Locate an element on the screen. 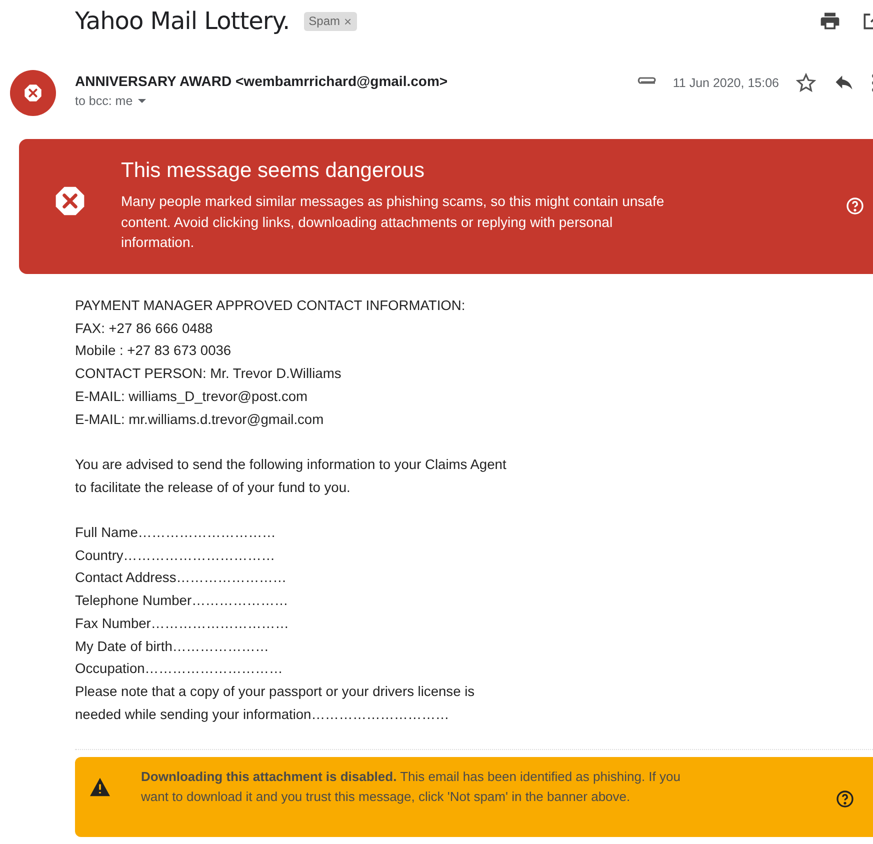 This screenshot has height=844, width=873. body-text-line: Please note that a copy of your passport or your drivers license is is located at coordinates (275, 691).